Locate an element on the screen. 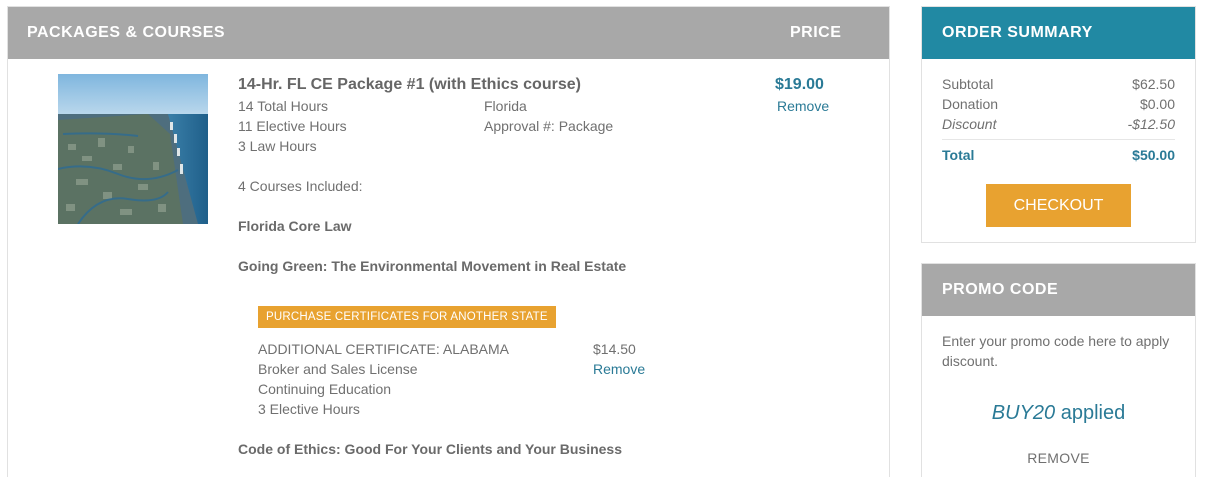 The width and height of the screenshot is (1207, 477). packages-header: PACKAGES & COURSES PRICE is located at coordinates (448, 33).